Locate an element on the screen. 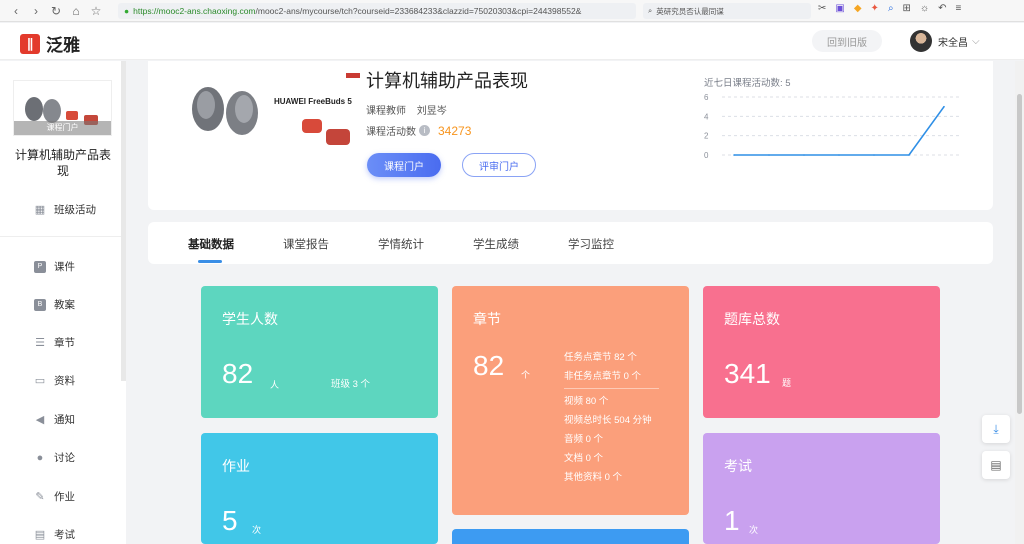 The width and height of the screenshot is (1024, 544). course-portal-button: 课程门户 is located at coordinates (404, 165).